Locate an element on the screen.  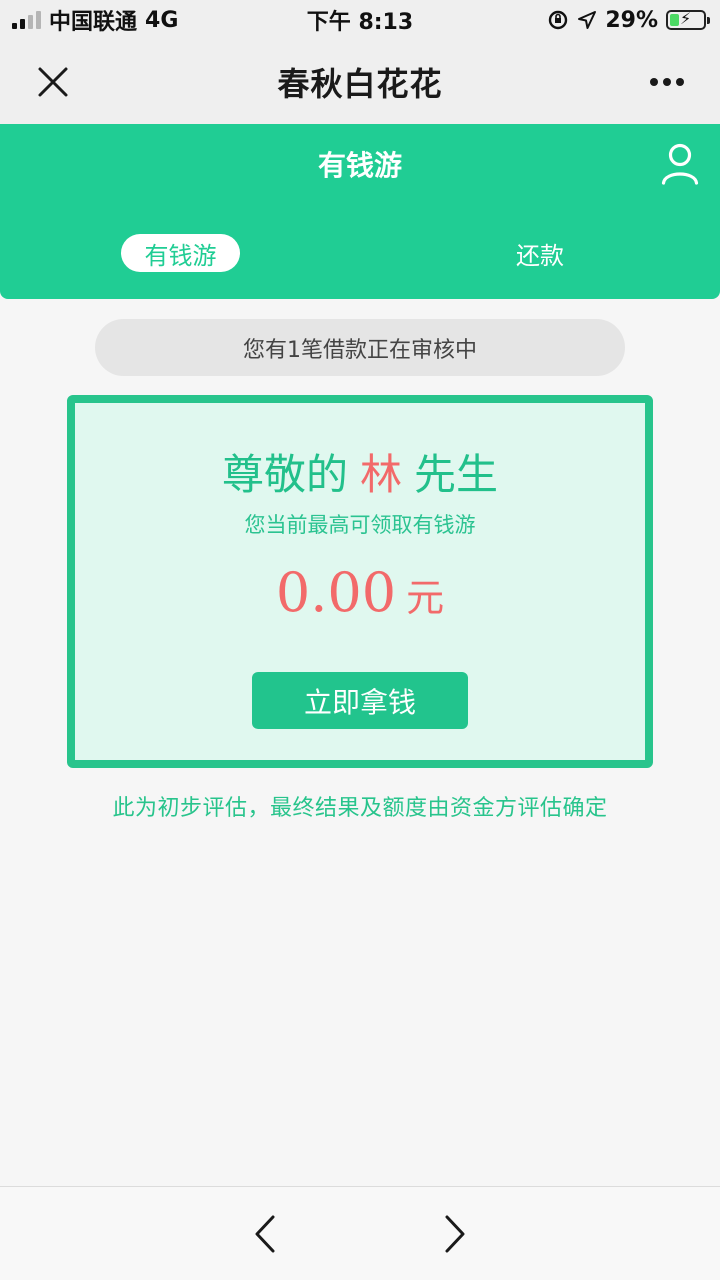
greeting: 尊敬的林先生 is located at coordinates (360, 471).